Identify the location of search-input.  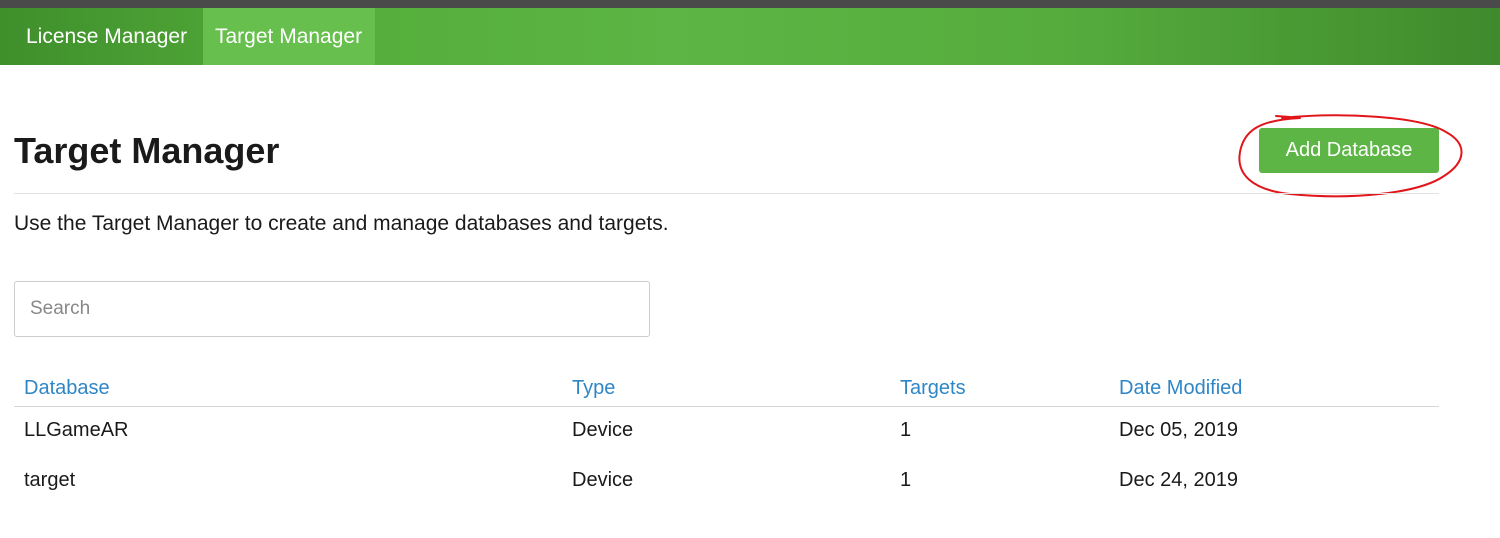
(332, 309).